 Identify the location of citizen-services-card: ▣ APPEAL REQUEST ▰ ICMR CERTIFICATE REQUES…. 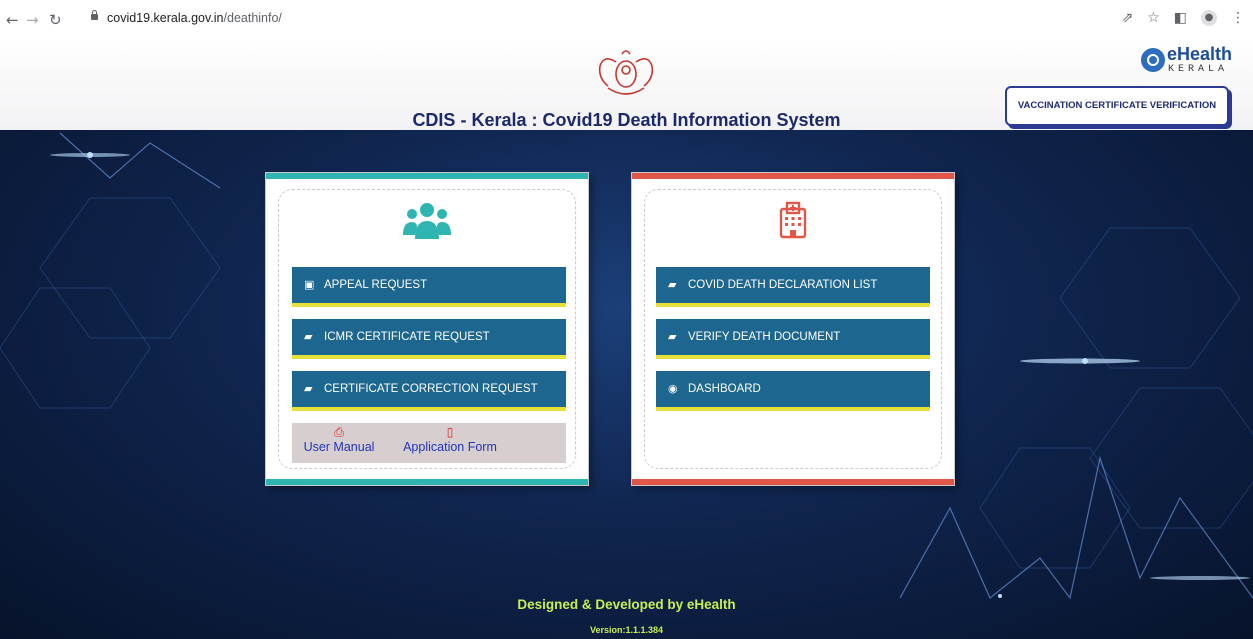
(427, 329).